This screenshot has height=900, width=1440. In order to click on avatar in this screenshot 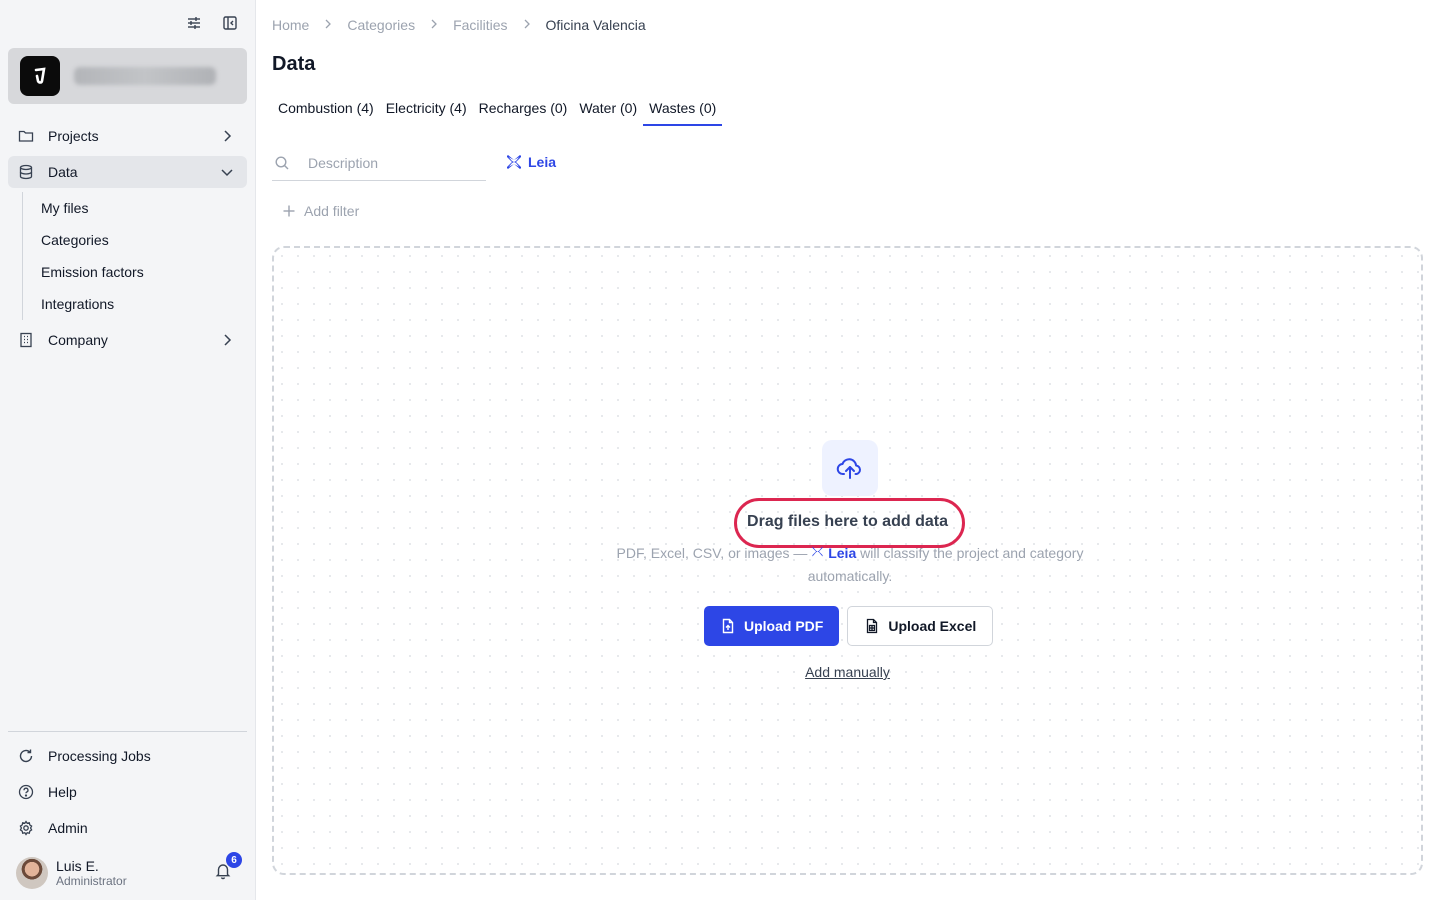, I will do `click(32, 873)`.